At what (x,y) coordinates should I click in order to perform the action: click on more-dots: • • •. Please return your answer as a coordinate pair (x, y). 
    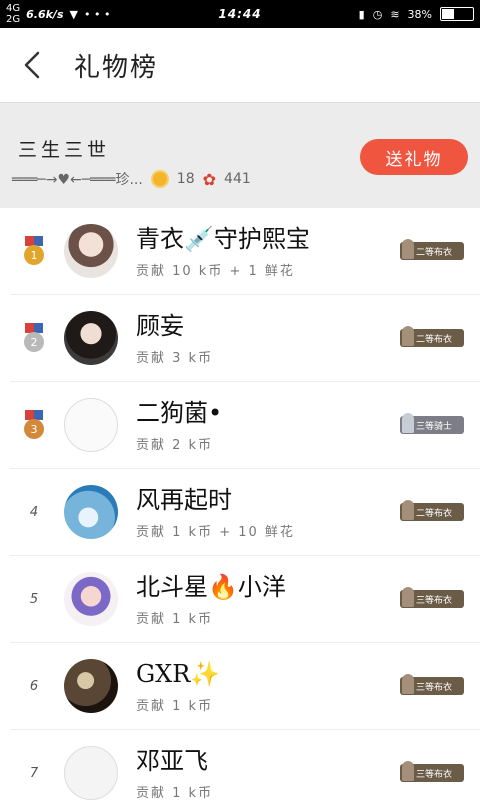
    Looking at the image, I should click on (97, 14).